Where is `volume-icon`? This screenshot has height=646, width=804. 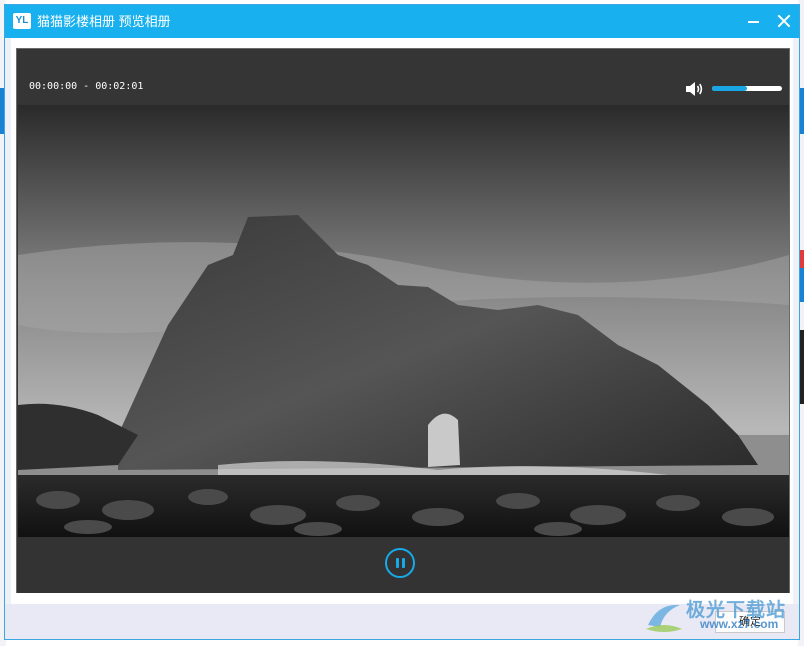
volume-icon is located at coordinates (694, 89).